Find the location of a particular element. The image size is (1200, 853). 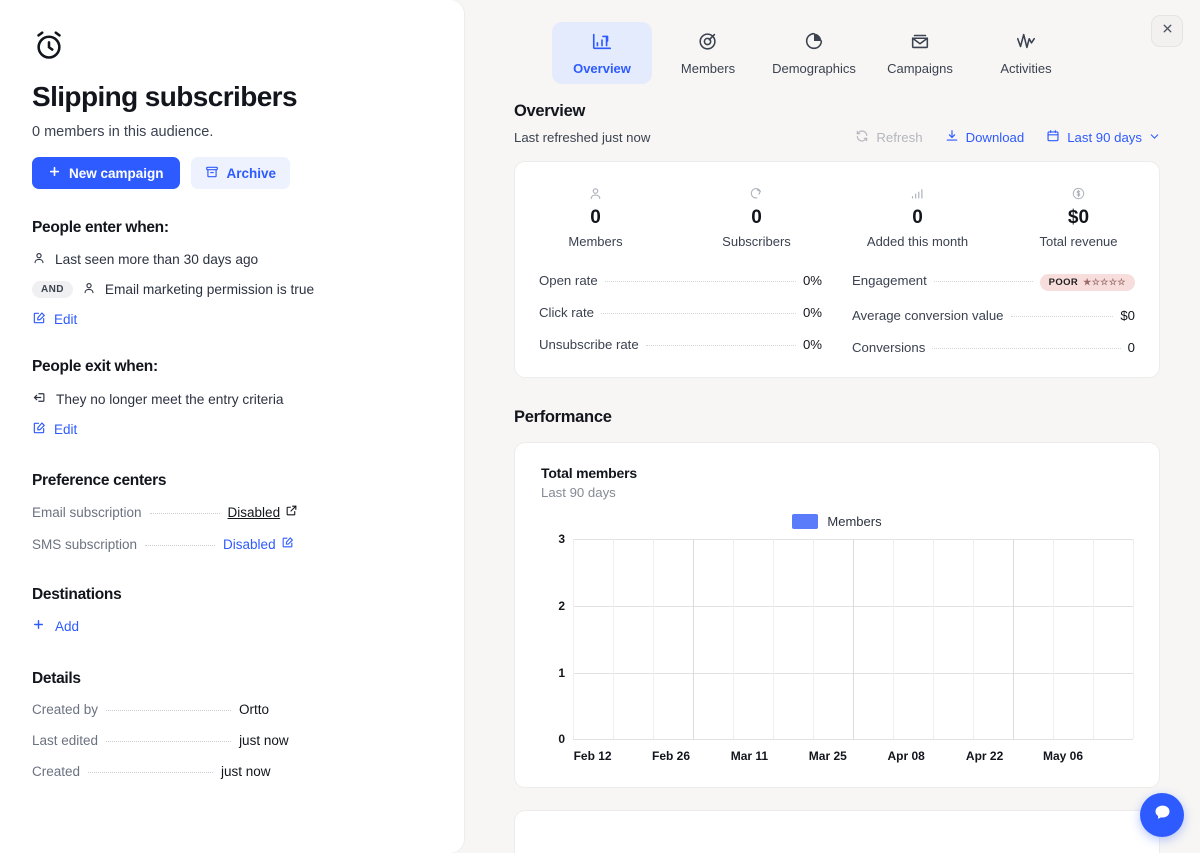

metric-engagement: Engagement POOR ★☆☆☆☆ is located at coordinates (993, 282).